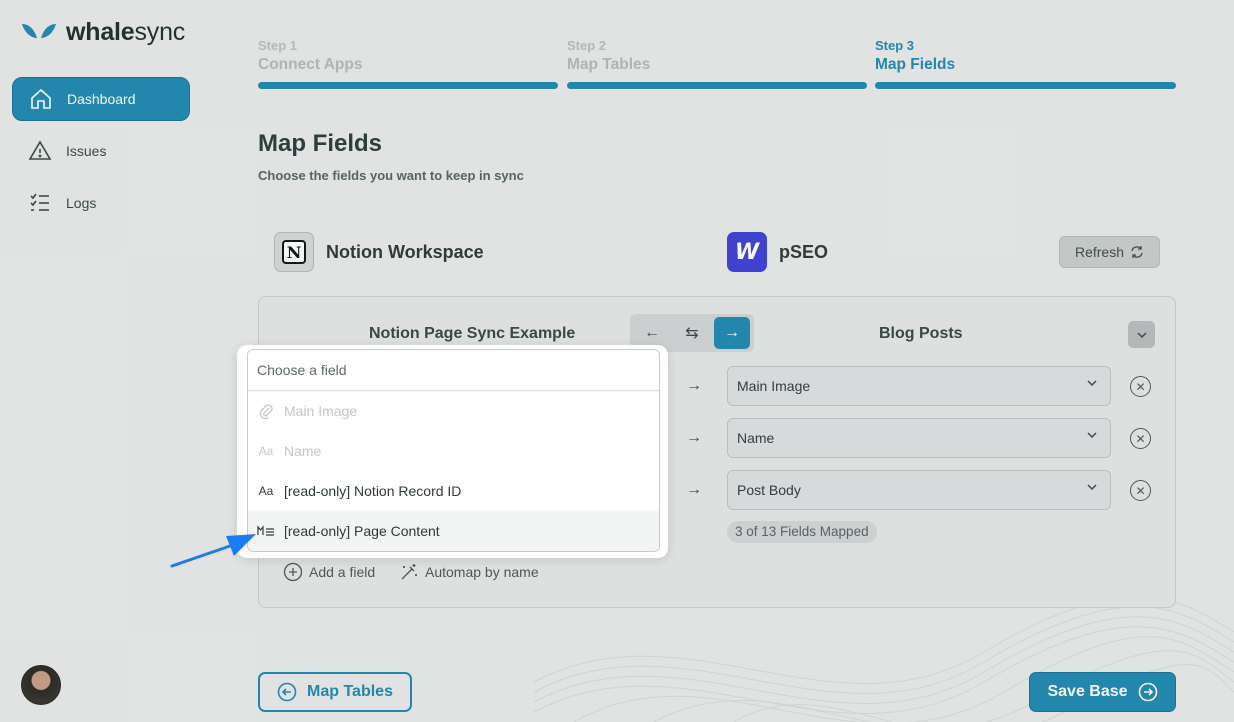 This screenshot has width=1234, height=722. I want to click on right-field-select: Name, so click(919, 438).